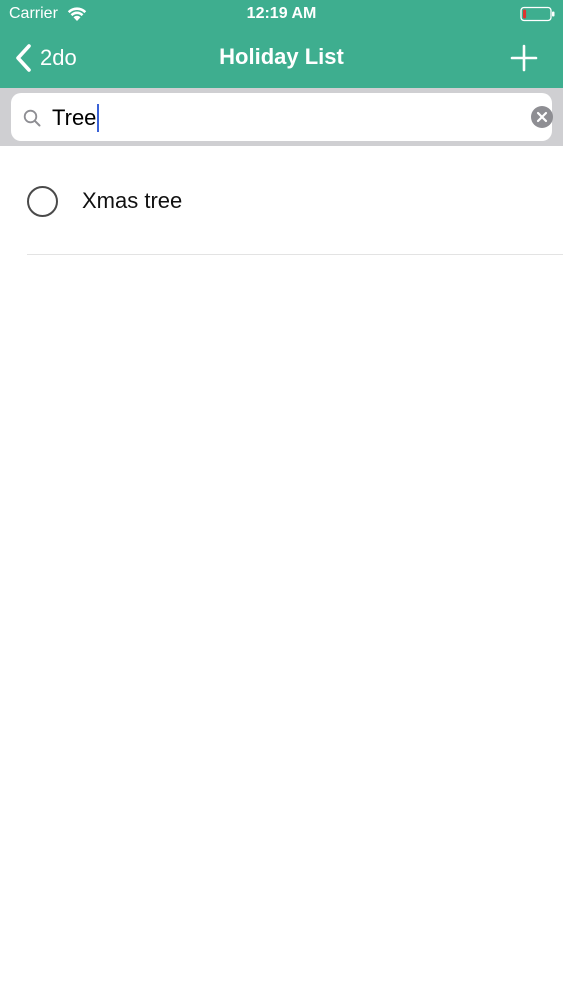 The width and height of the screenshot is (563, 1000). I want to click on battery-icon, so click(537, 14).